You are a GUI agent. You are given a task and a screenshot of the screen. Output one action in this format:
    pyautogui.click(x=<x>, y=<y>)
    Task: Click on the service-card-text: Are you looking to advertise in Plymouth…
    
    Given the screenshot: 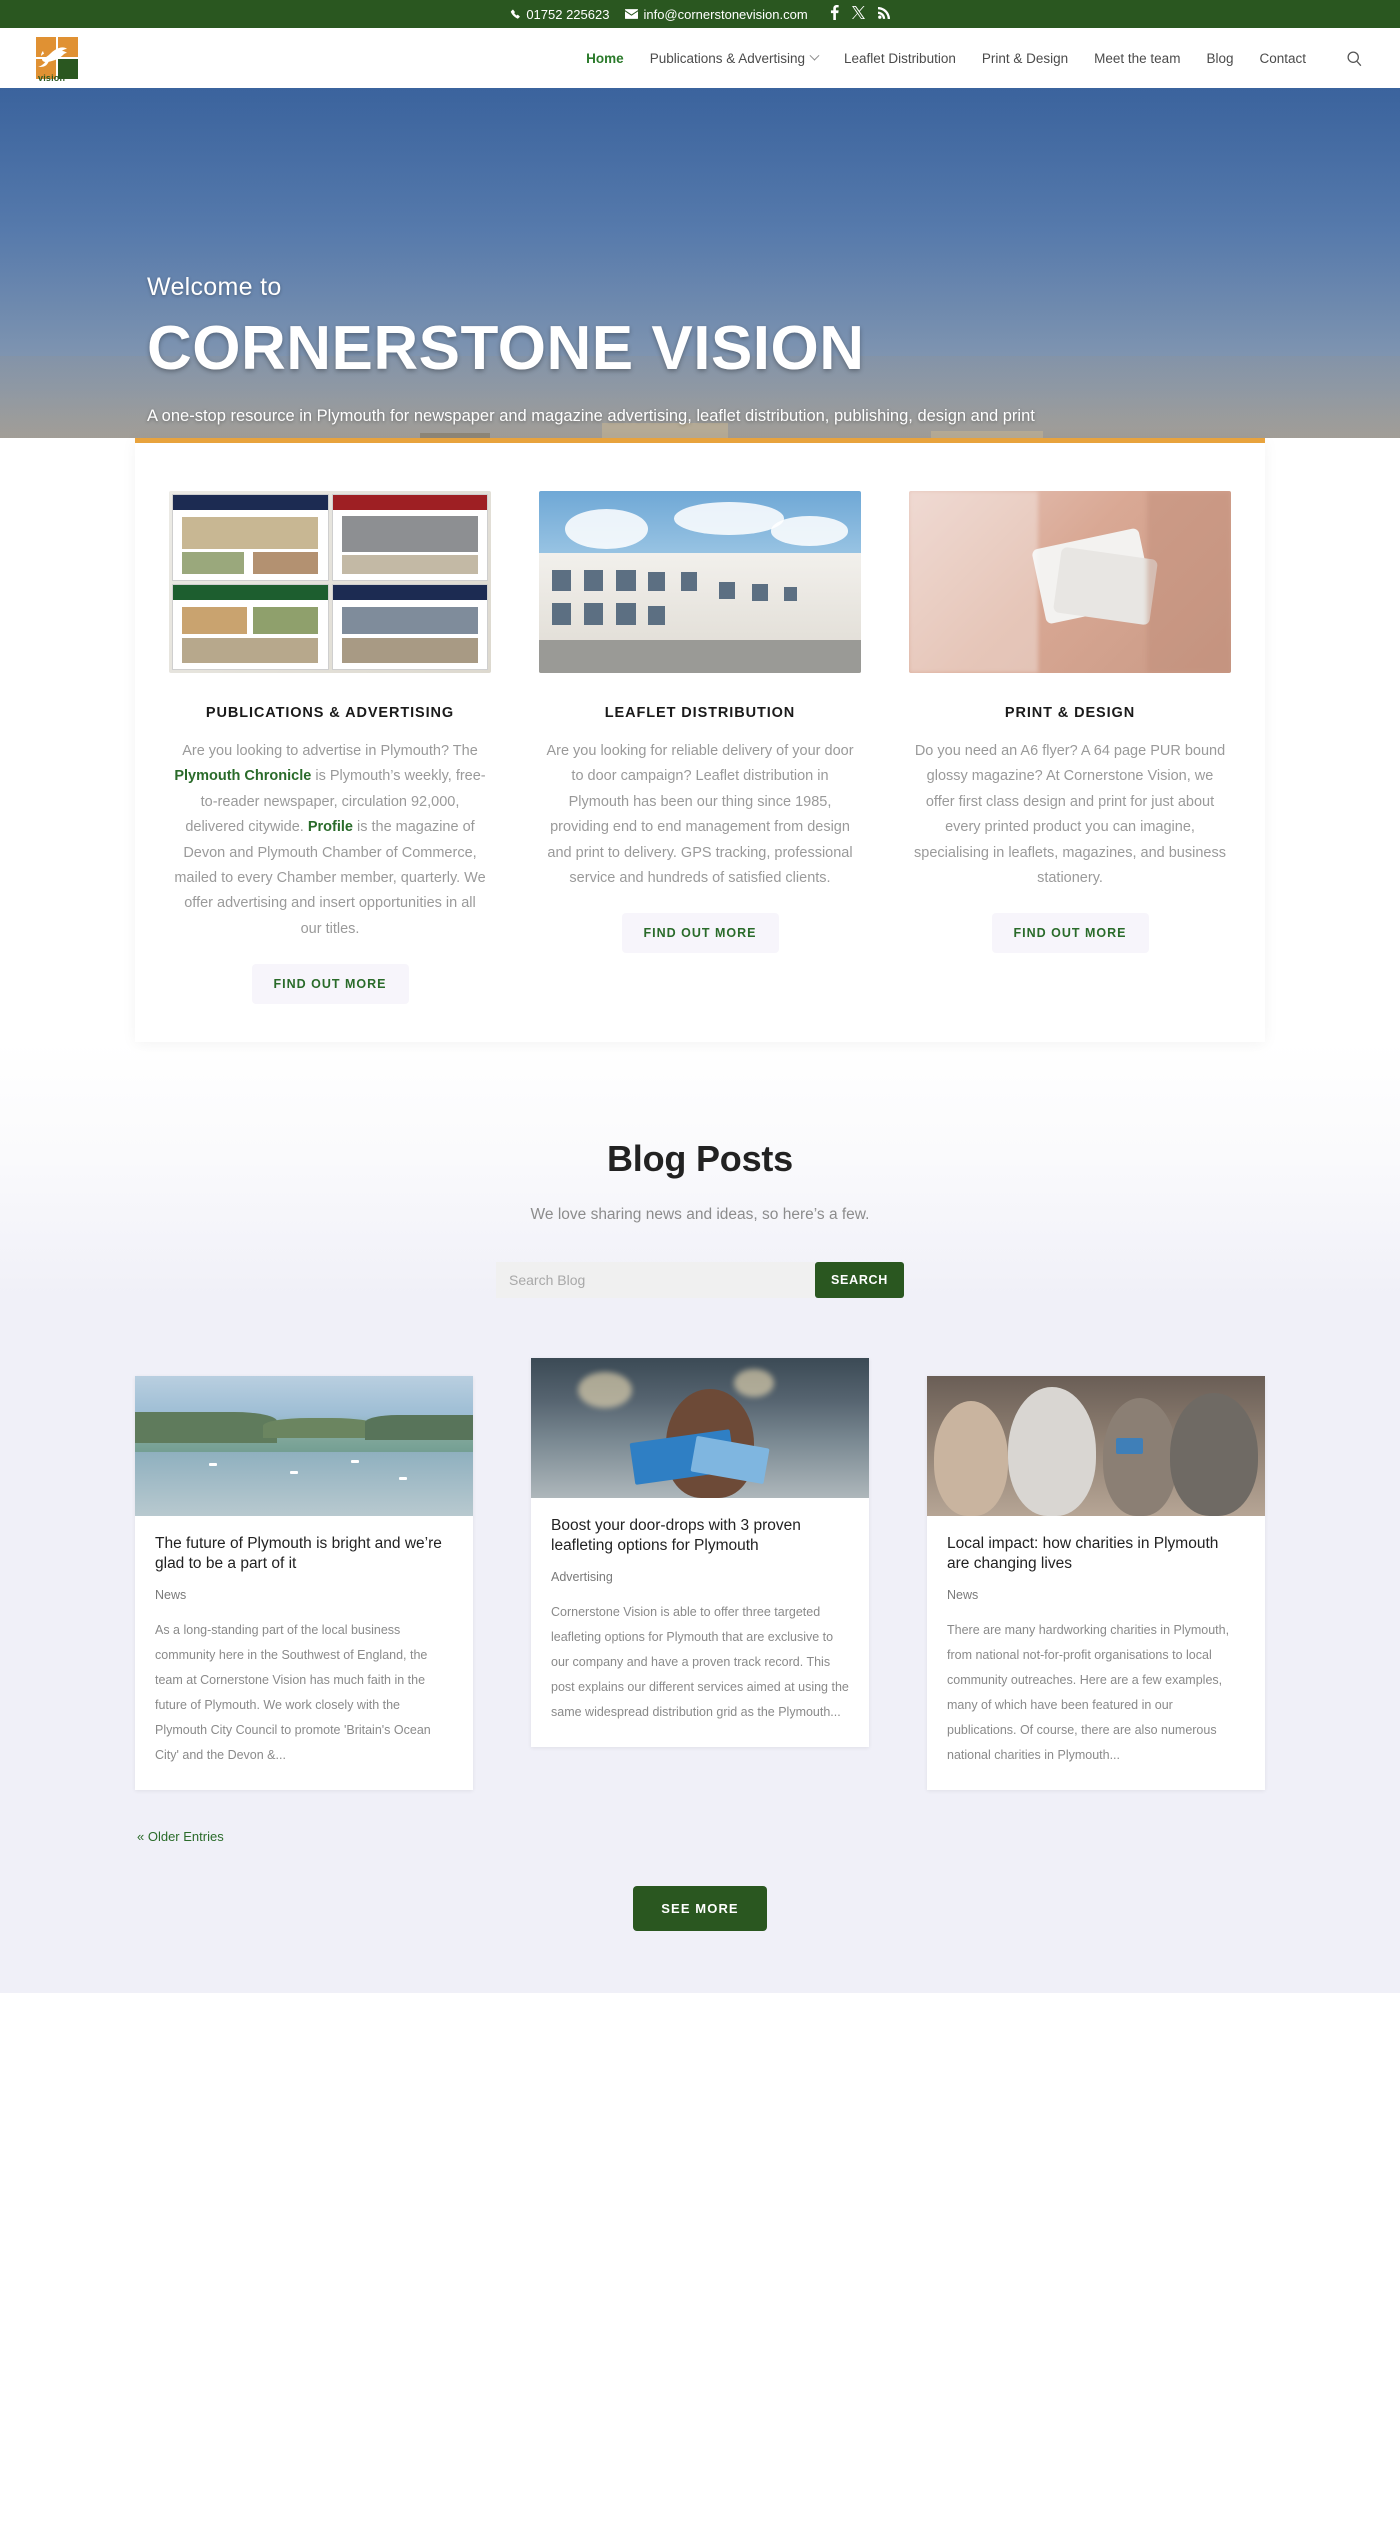 What is the action you would take?
    pyautogui.click(x=330, y=840)
    